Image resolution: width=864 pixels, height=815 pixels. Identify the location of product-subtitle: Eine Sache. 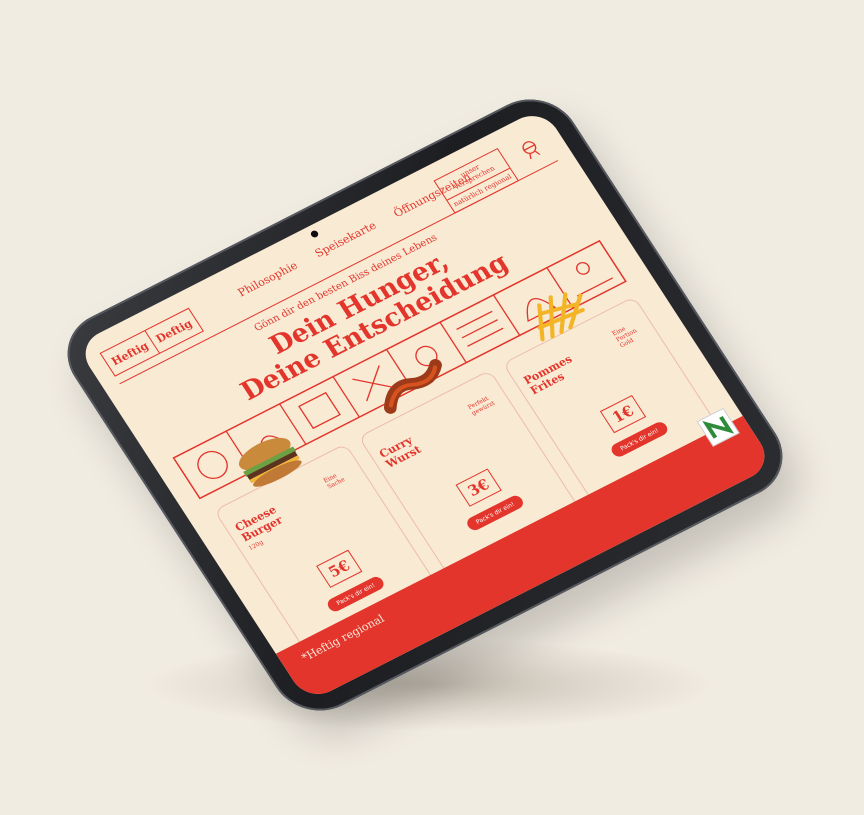
(334, 481).